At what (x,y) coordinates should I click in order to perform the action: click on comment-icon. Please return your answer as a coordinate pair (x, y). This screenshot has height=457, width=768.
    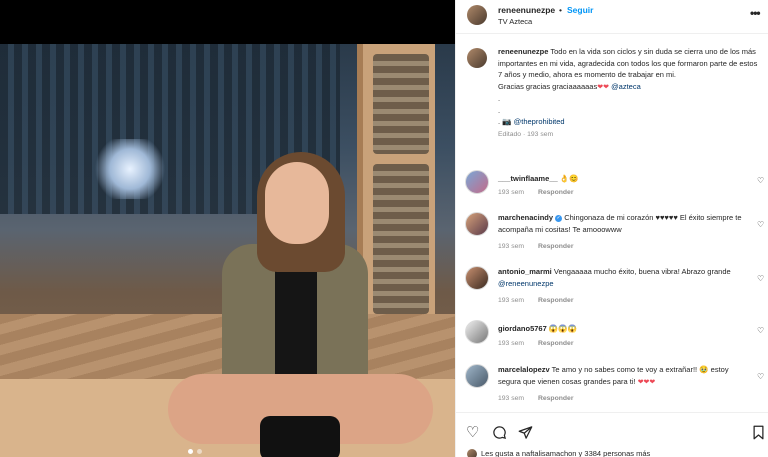
    Looking at the image, I should click on (499, 434).